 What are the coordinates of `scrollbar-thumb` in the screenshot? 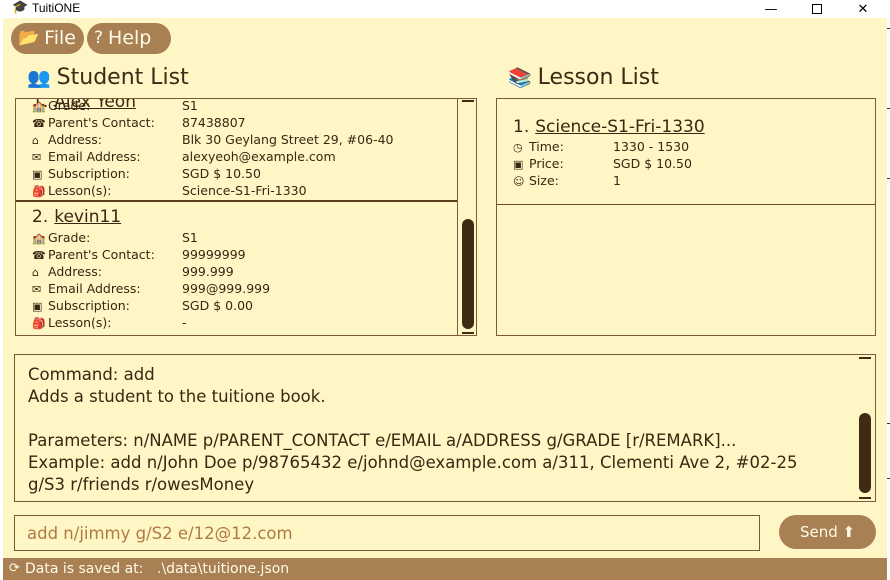 It's located at (468, 274).